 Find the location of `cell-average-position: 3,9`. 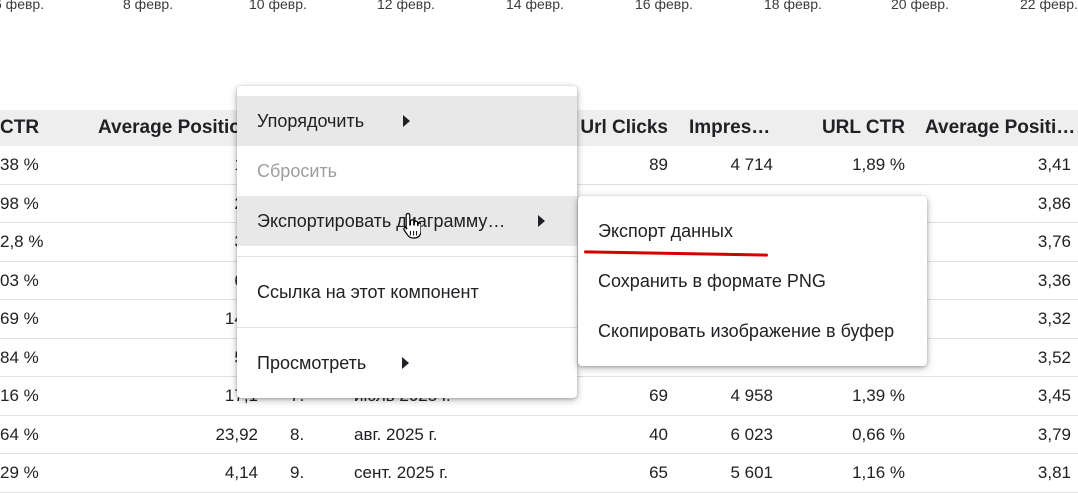

cell-average-position: 3,9 is located at coordinates (178, 242).